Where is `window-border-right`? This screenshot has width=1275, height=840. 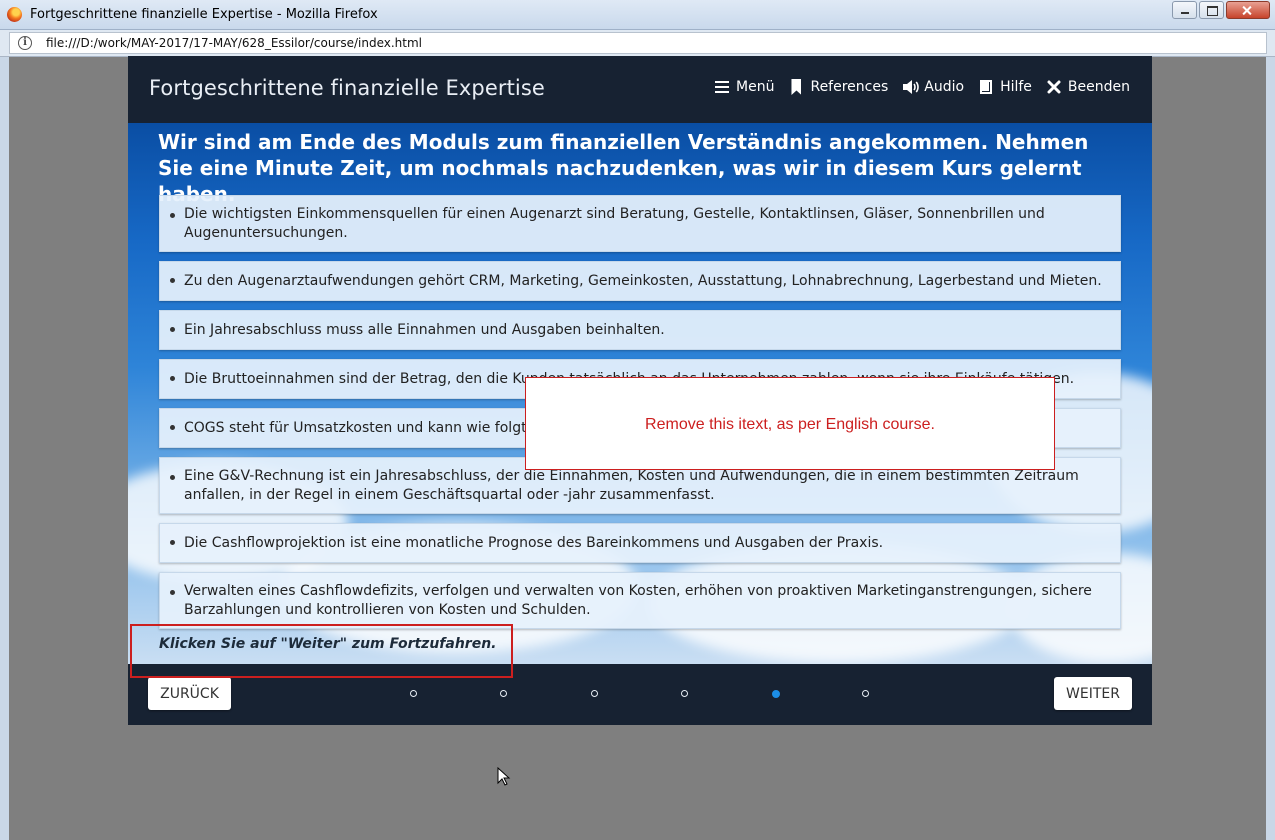 window-border-right is located at coordinates (1270, 448).